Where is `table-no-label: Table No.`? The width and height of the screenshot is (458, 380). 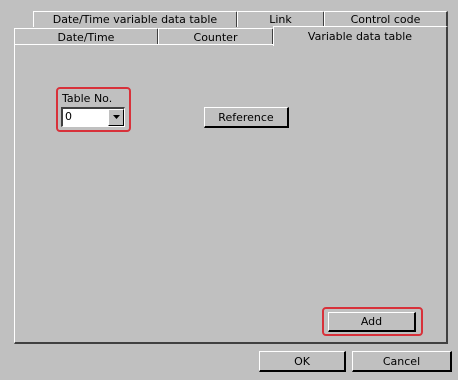
table-no-label: Table No. is located at coordinates (87, 98).